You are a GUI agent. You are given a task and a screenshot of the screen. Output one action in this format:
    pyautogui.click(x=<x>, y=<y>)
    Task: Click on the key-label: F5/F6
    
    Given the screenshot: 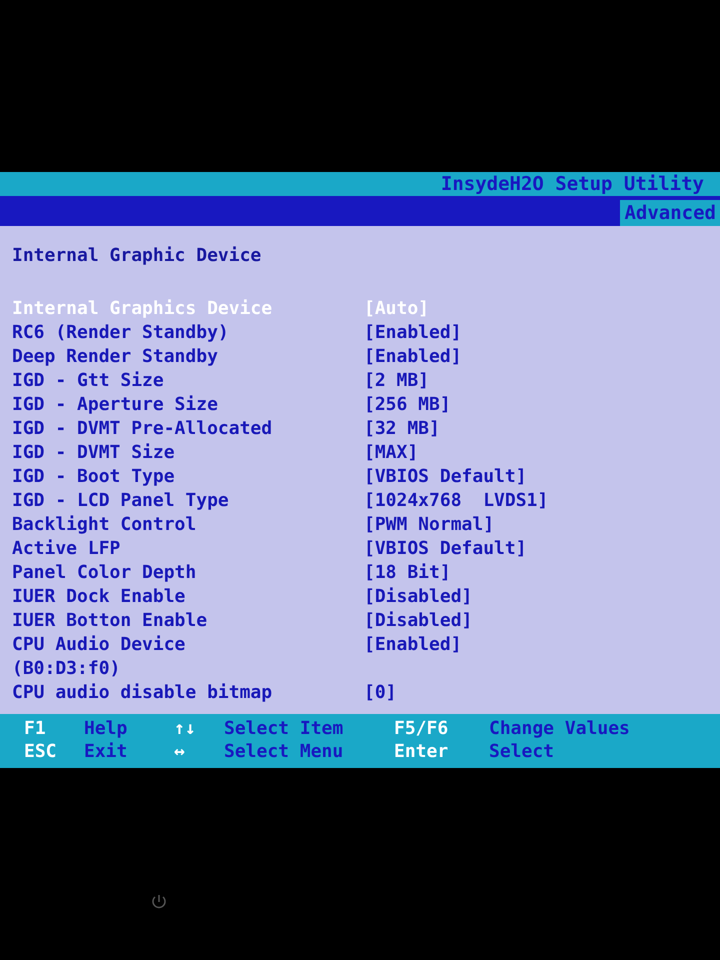 What is the action you would take?
    pyautogui.click(x=422, y=729)
    